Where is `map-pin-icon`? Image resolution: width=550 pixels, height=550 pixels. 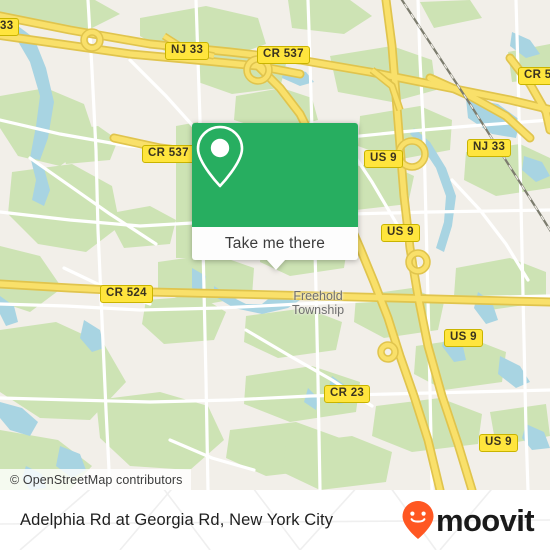
map-pin-icon is located at coordinates (220, 156).